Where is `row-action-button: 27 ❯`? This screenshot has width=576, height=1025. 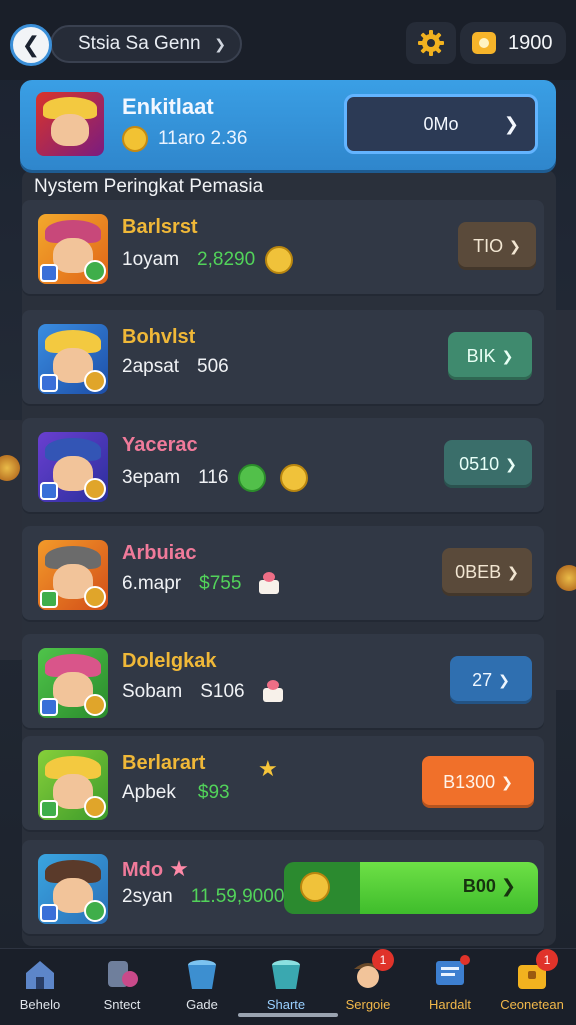 row-action-button: 27 ❯ is located at coordinates (491, 680).